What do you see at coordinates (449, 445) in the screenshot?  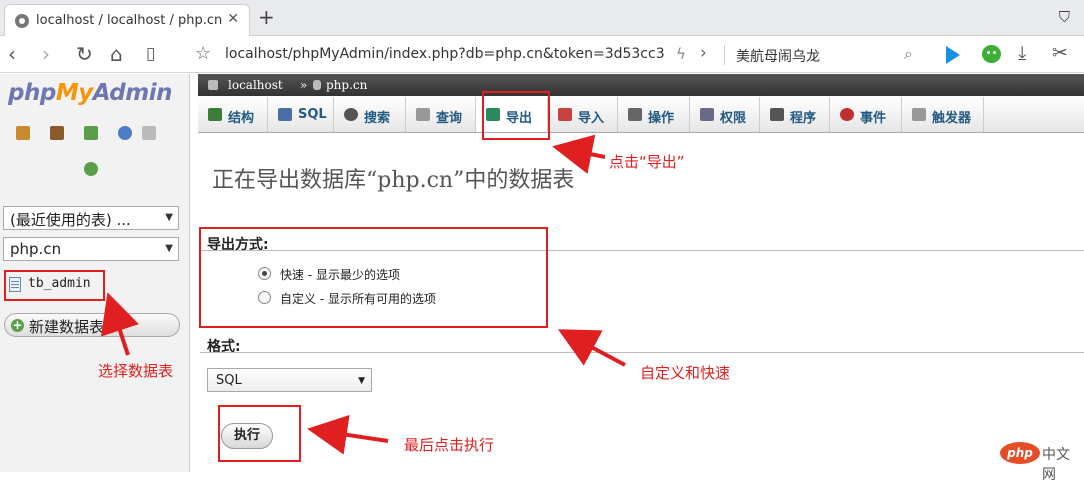 I see `annotation-finally-click: 最后点击执行` at bounding box center [449, 445].